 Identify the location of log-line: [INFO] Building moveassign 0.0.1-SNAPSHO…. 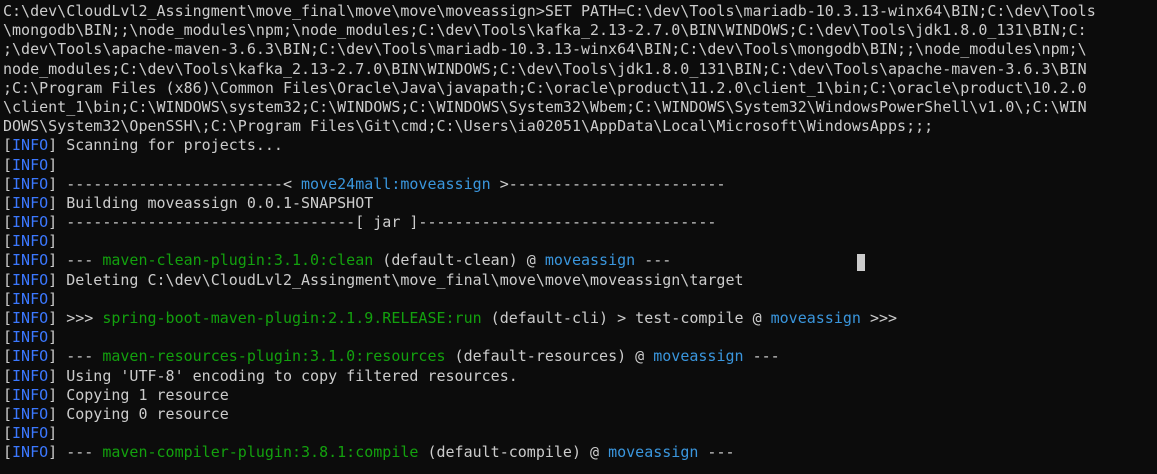
(580, 203).